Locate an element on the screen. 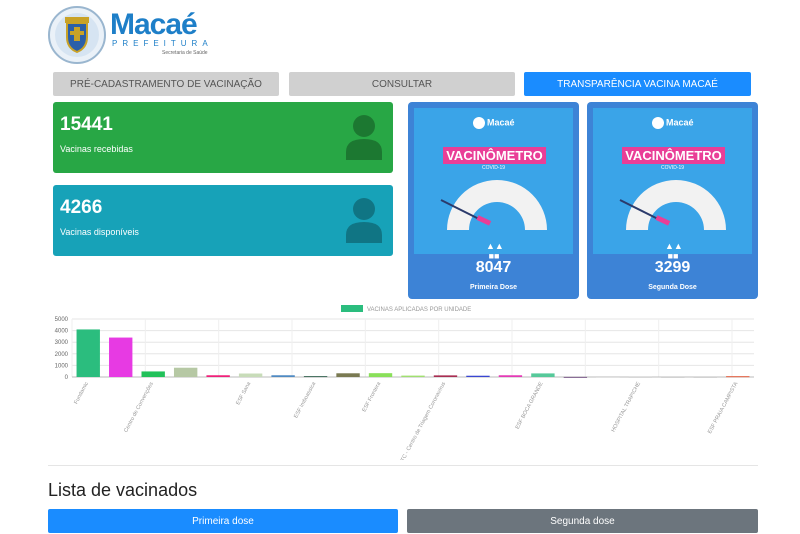 The width and height of the screenshot is (800, 534). x-tick-label: Fundamic is located at coordinates (81, 393).